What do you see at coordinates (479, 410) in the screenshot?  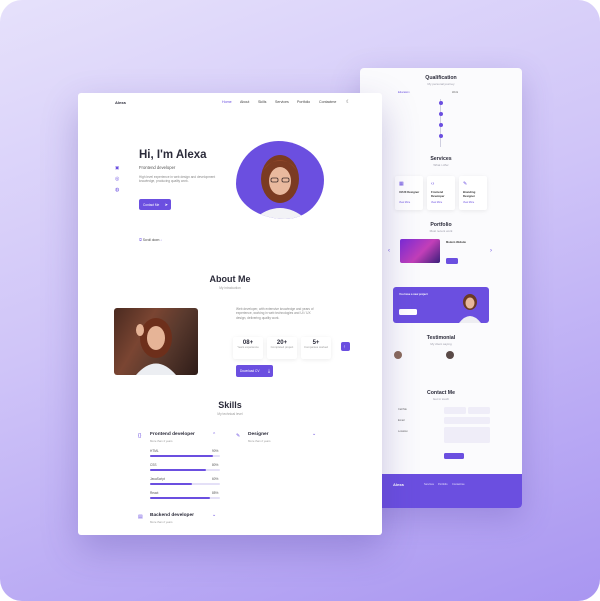 I see `email-field` at bounding box center [479, 410].